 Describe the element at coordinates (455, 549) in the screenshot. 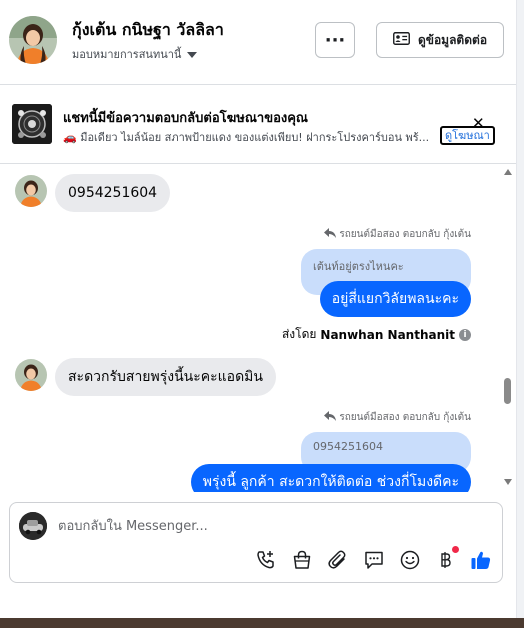

I see `notification-dot` at that location.